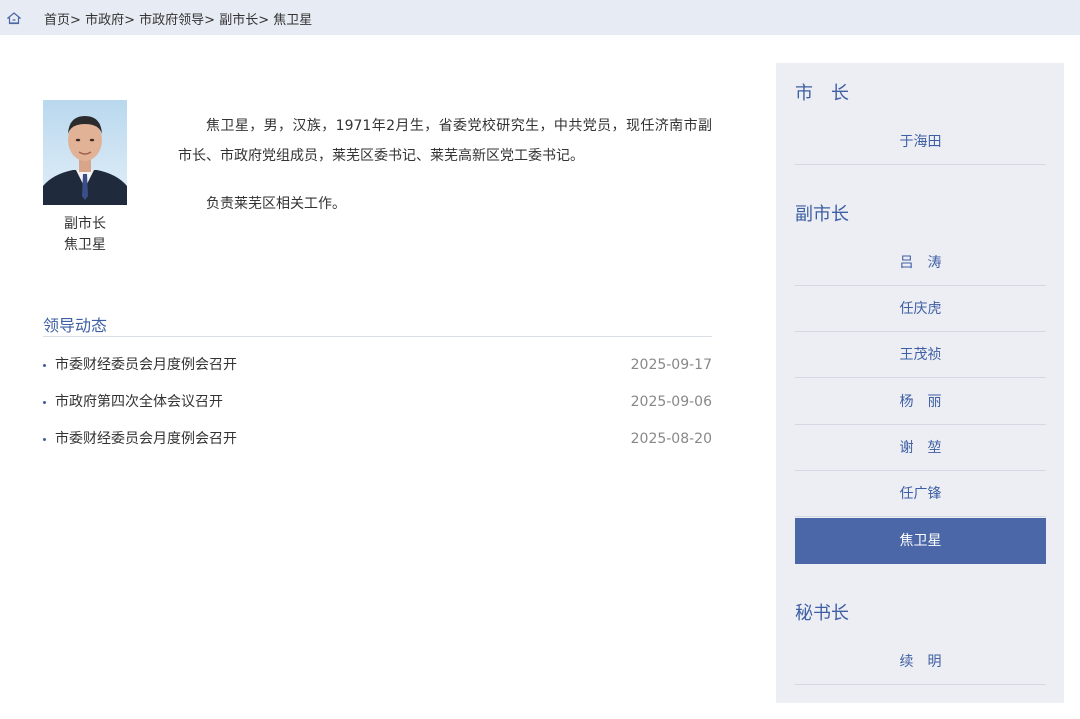 This screenshot has width=1080, height=719. What do you see at coordinates (671, 439) in the screenshot?
I see `news-date: 2025-08-20` at bounding box center [671, 439].